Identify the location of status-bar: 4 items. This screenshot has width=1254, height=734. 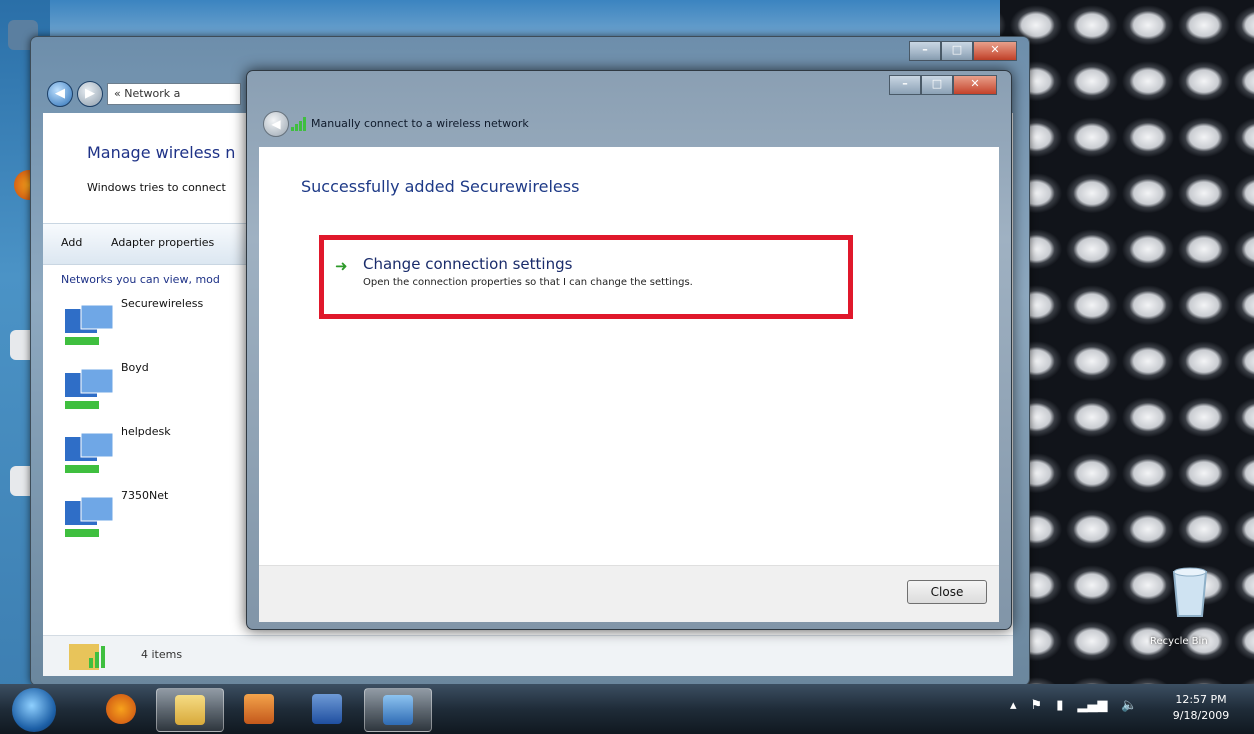
(528, 655).